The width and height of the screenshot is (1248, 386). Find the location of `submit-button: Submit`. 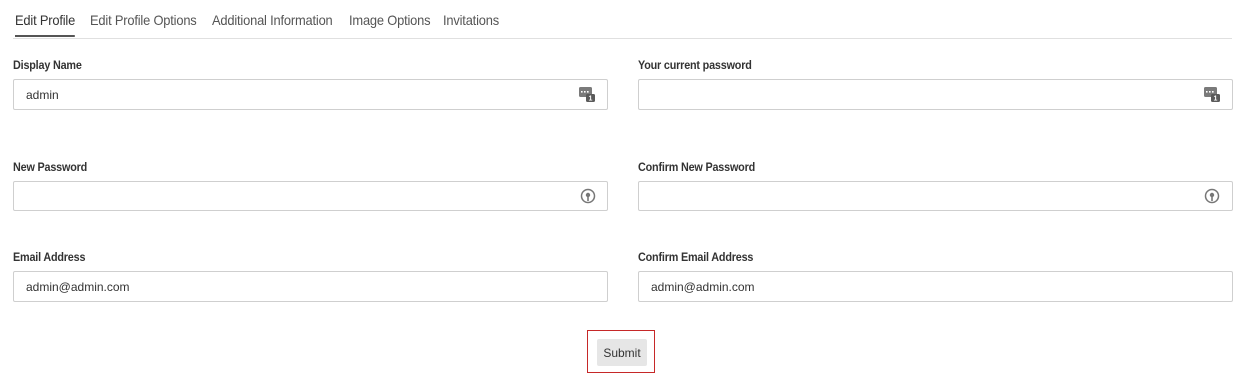

submit-button: Submit is located at coordinates (622, 352).